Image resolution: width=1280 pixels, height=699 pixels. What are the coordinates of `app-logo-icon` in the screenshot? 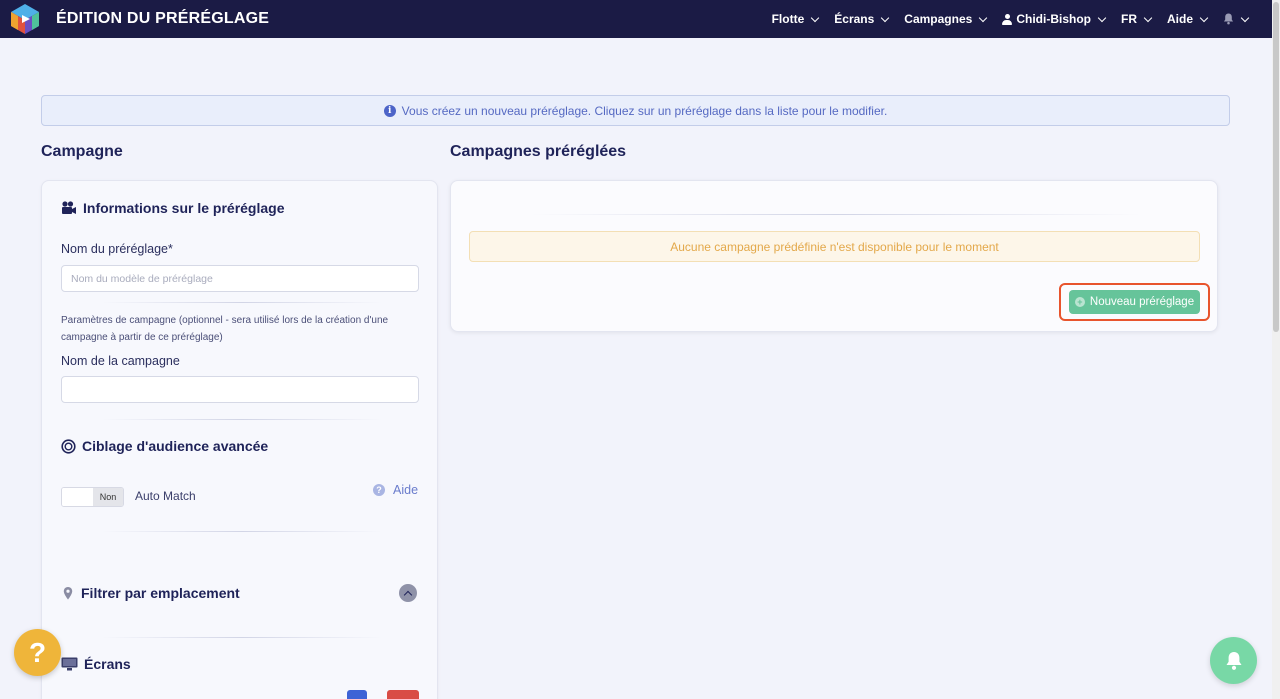 It's located at (25, 19).